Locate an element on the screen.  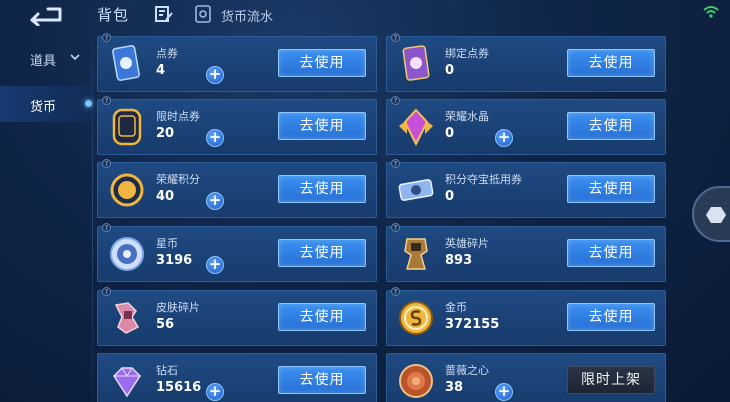
currency-flow-icon is located at coordinates (203, 14).